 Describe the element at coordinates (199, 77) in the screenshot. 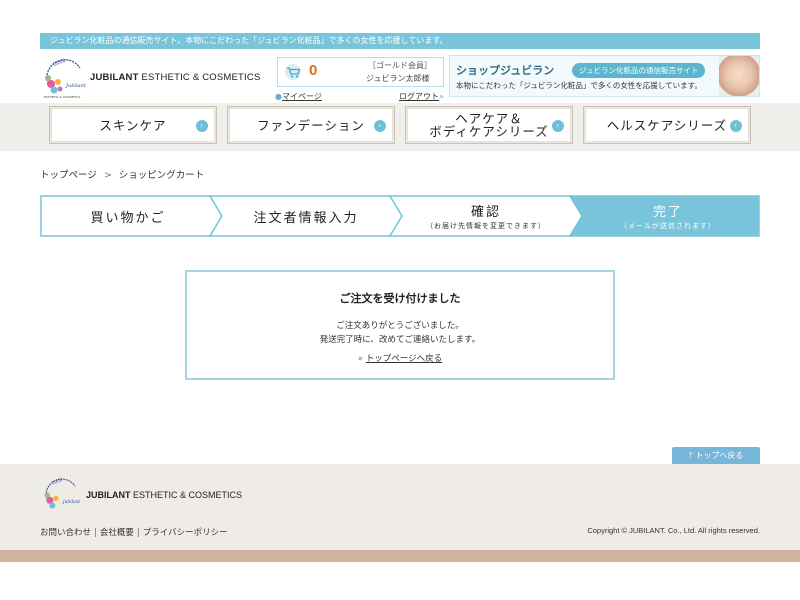

I see `brand-name-rest: ESTHETIC & COSMETICS` at that location.